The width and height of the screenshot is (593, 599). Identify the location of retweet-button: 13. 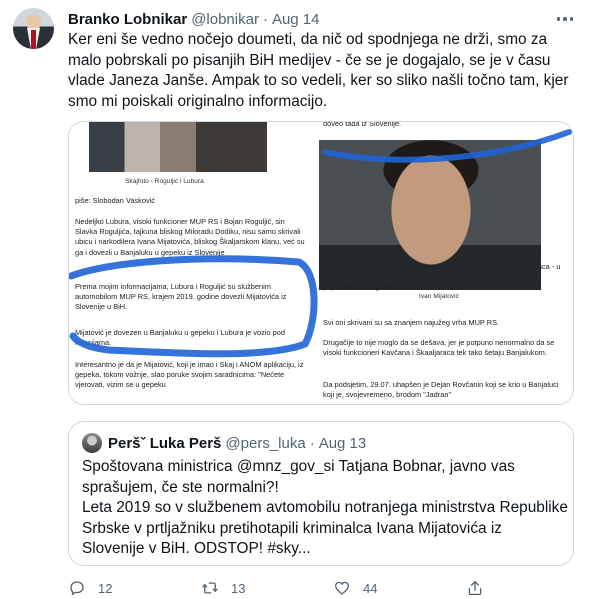
(223, 588).